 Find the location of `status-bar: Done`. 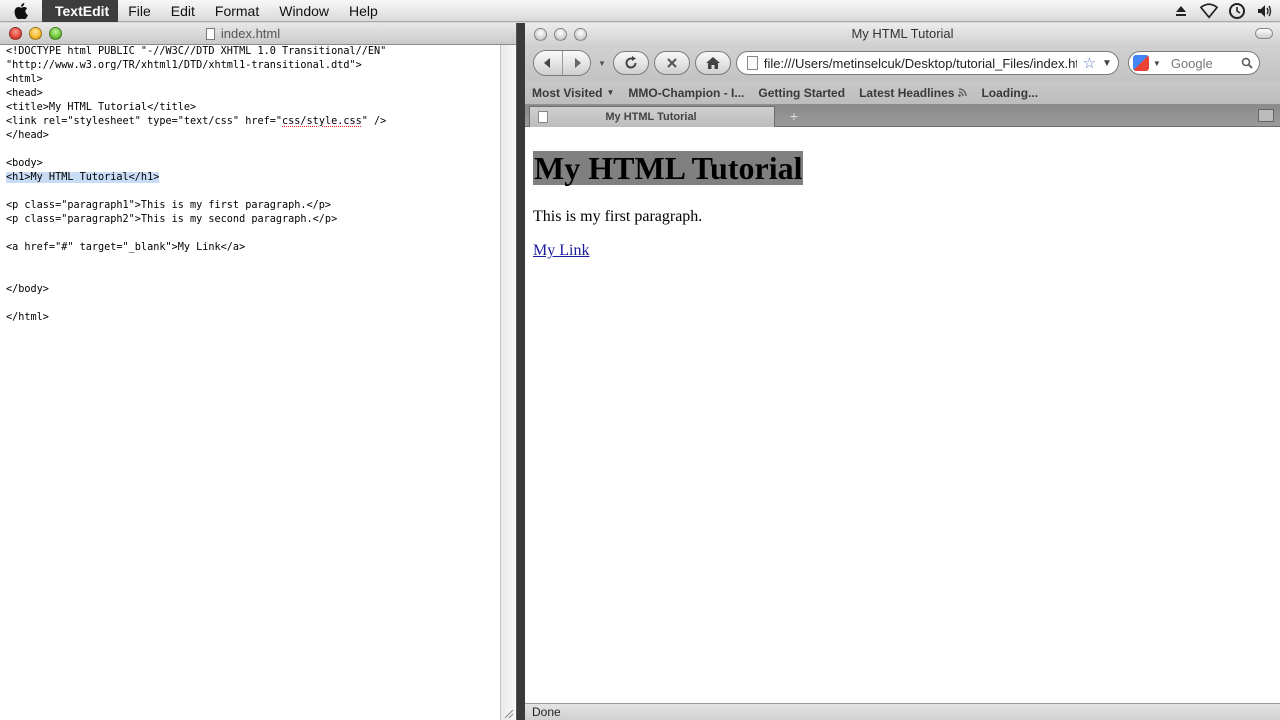

status-bar: Done is located at coordinates (902, 711).